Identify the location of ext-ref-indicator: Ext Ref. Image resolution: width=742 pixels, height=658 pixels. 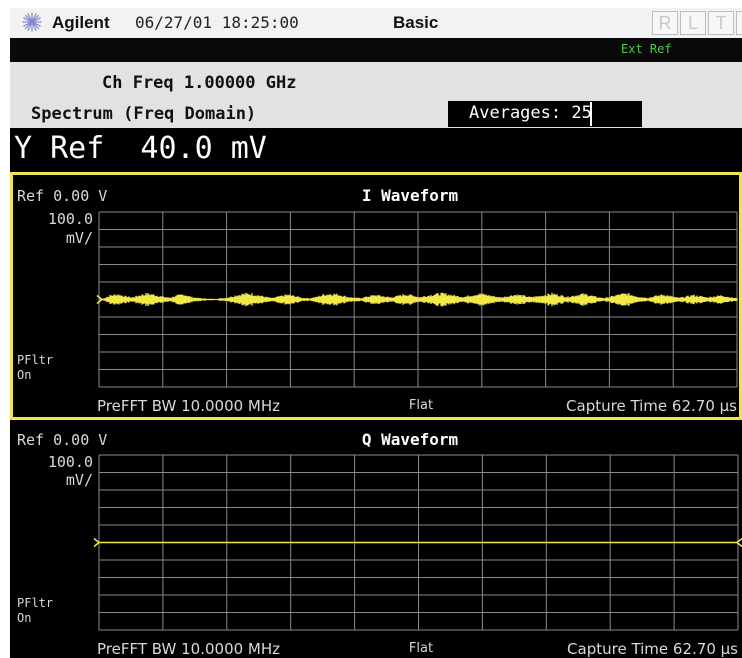
(646, 49).